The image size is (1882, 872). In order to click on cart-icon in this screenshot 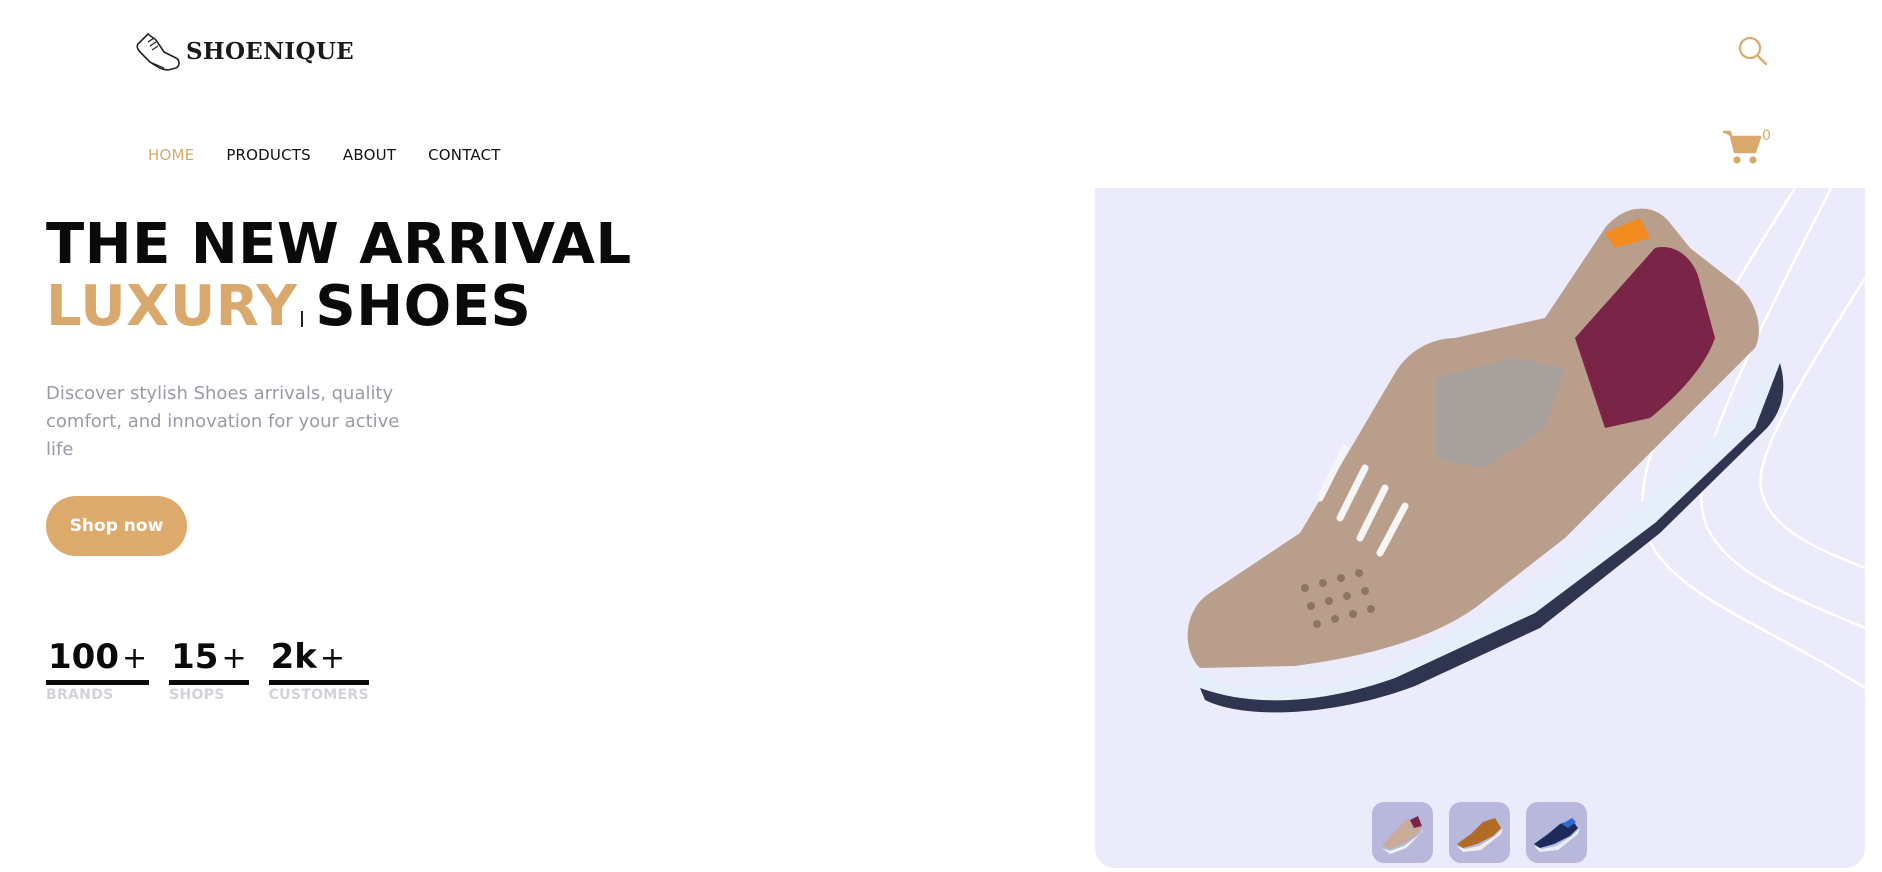, I will do `click(1742, 147)`.